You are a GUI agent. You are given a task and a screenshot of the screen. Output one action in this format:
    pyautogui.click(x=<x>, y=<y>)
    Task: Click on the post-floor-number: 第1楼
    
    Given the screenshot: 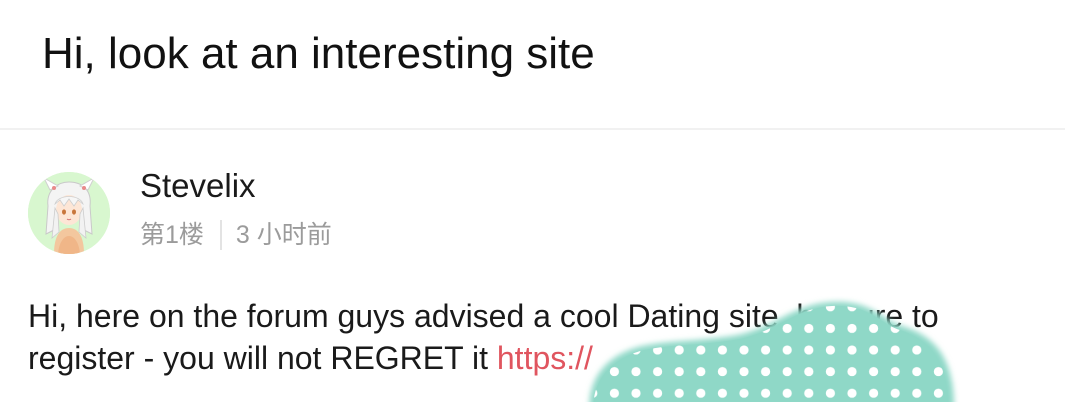 What is the action you would take?
    pyautogui.click(x=172, y=235)
    